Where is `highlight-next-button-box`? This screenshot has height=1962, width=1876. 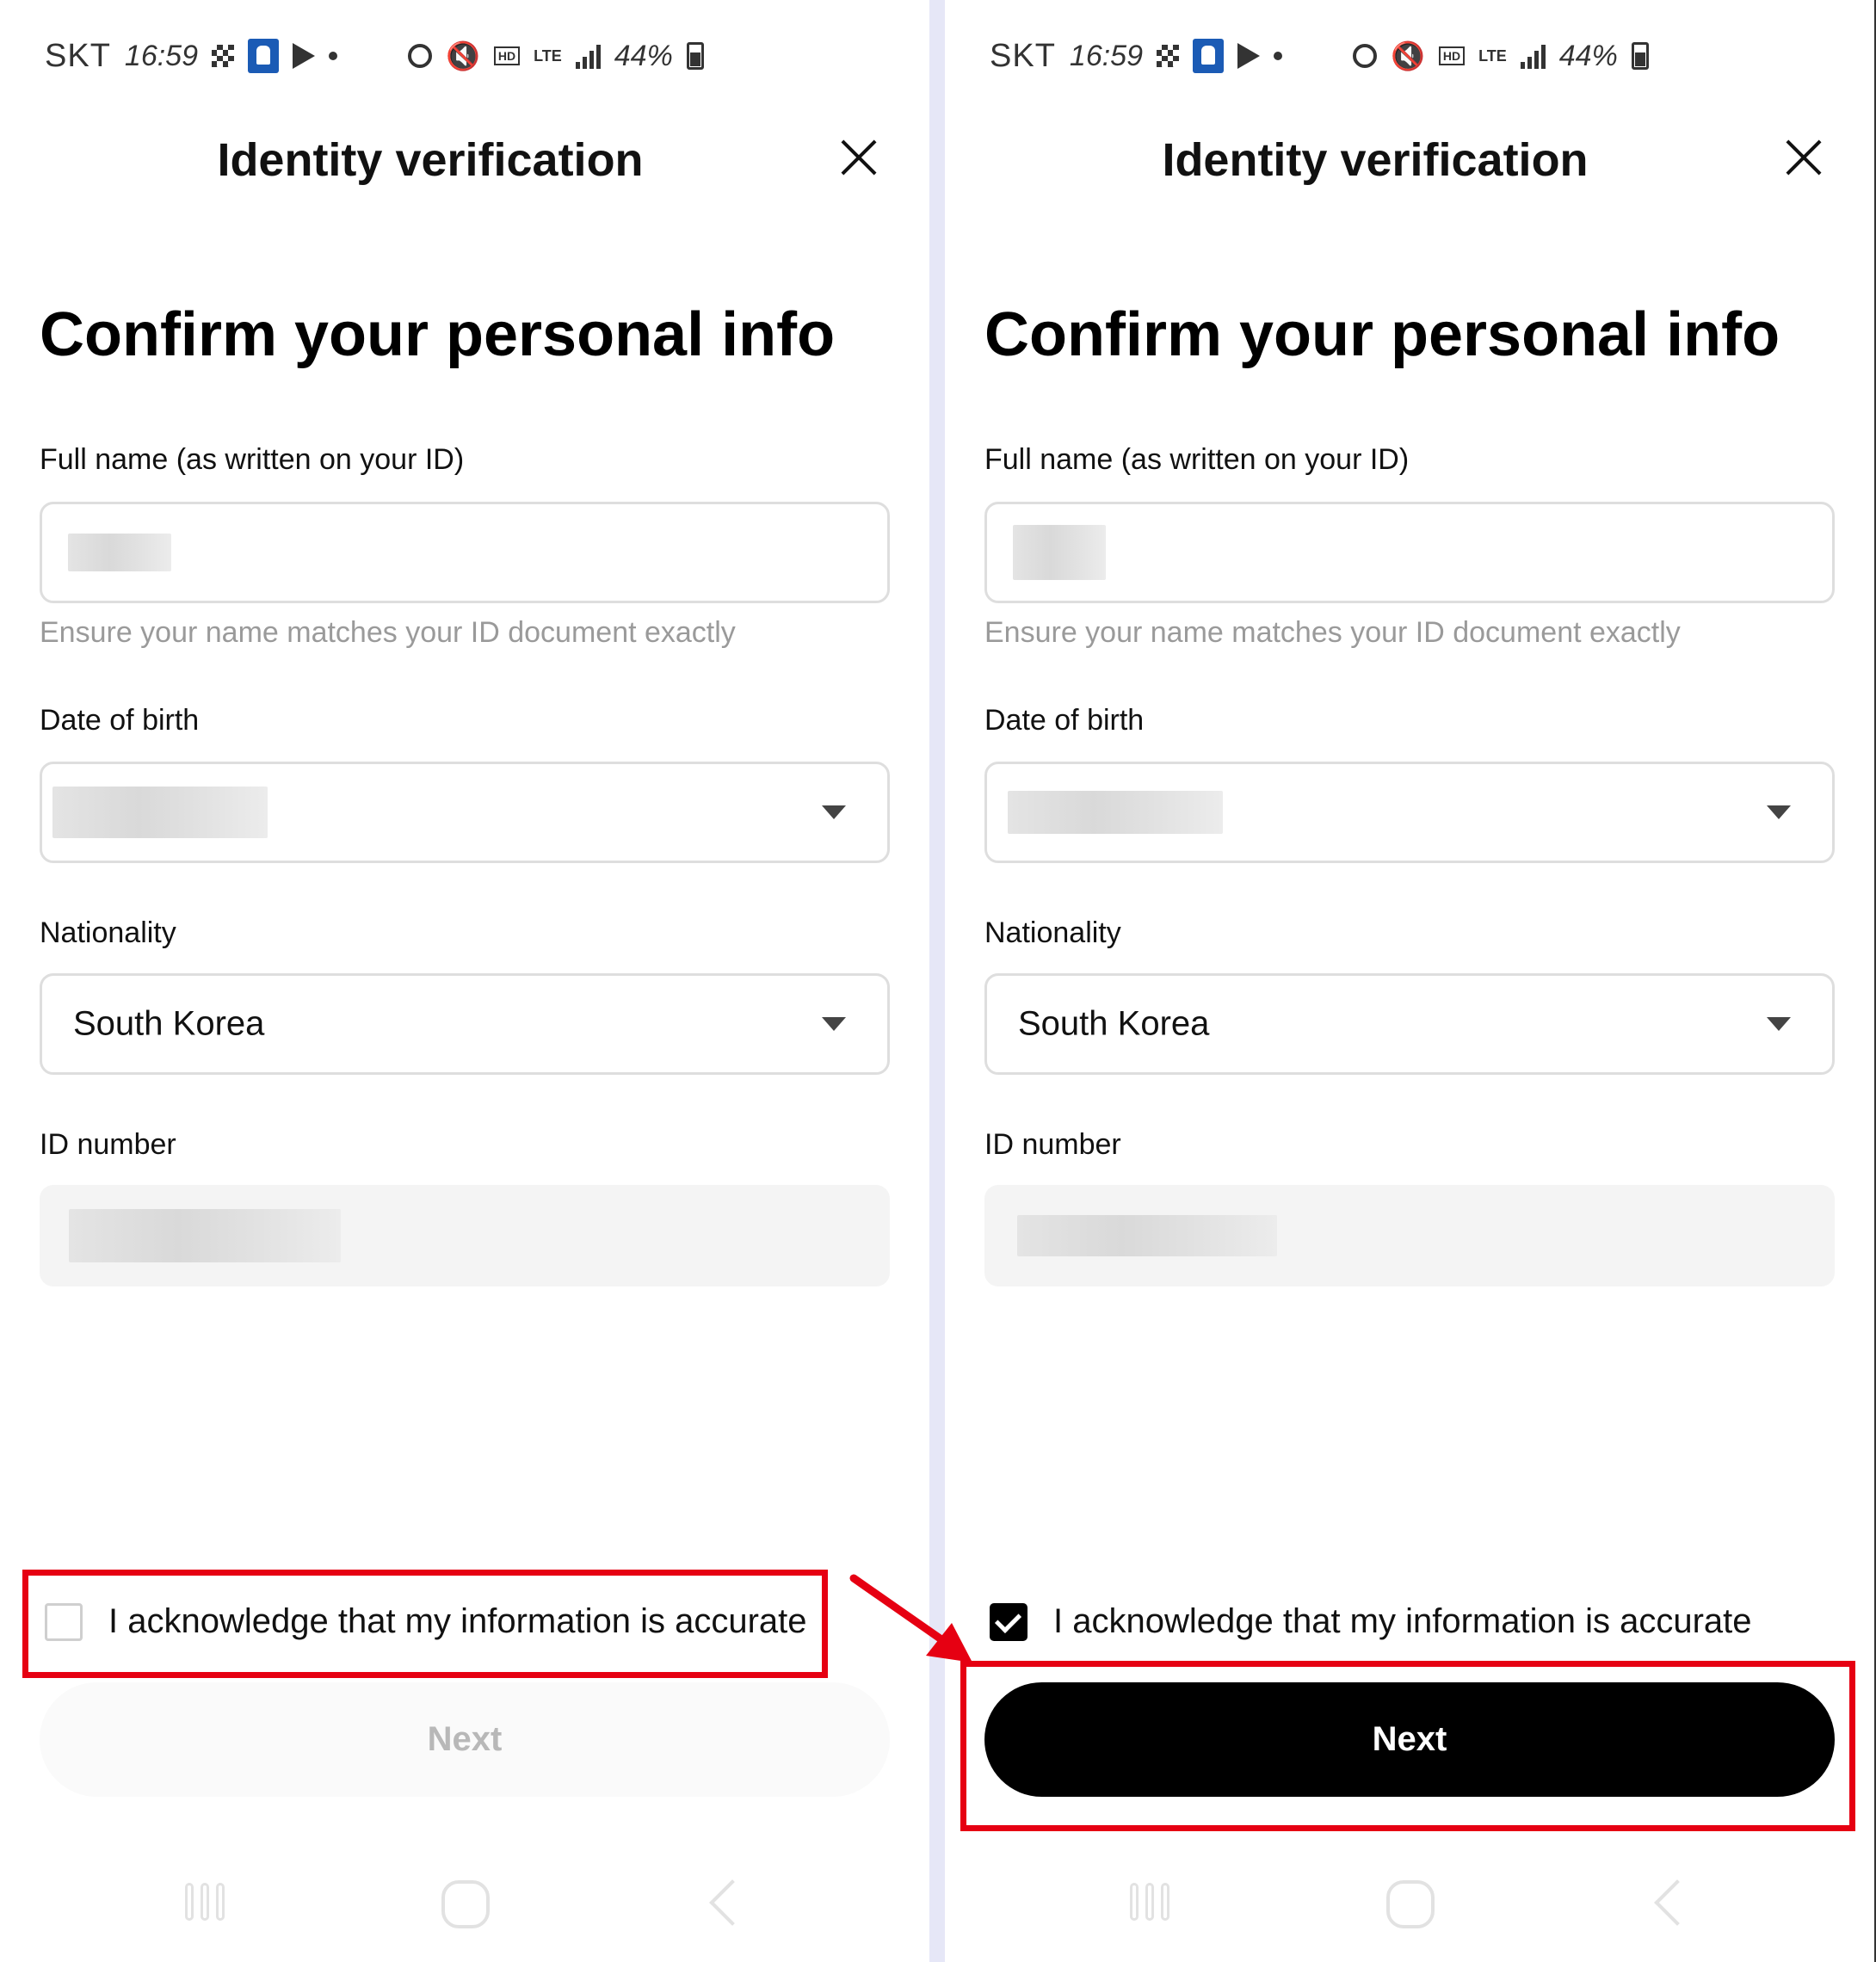 highlight-next-button-box is located at coordinates (1408, 1746).